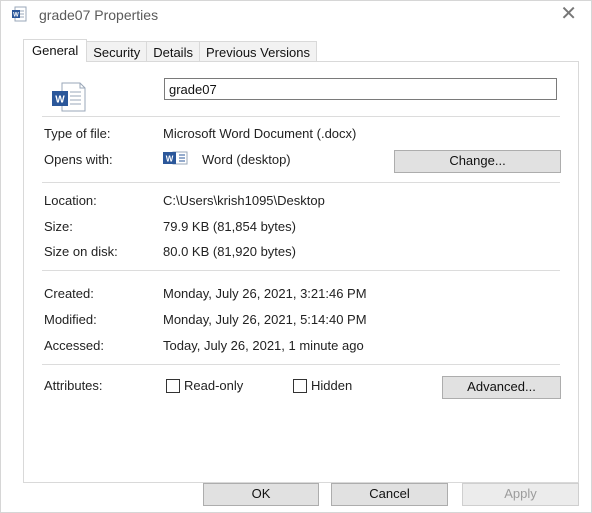 The image size is (592, 513). I want to click on type-of-file-value: Microsoft Word Document (.docx), so click(260, 133).